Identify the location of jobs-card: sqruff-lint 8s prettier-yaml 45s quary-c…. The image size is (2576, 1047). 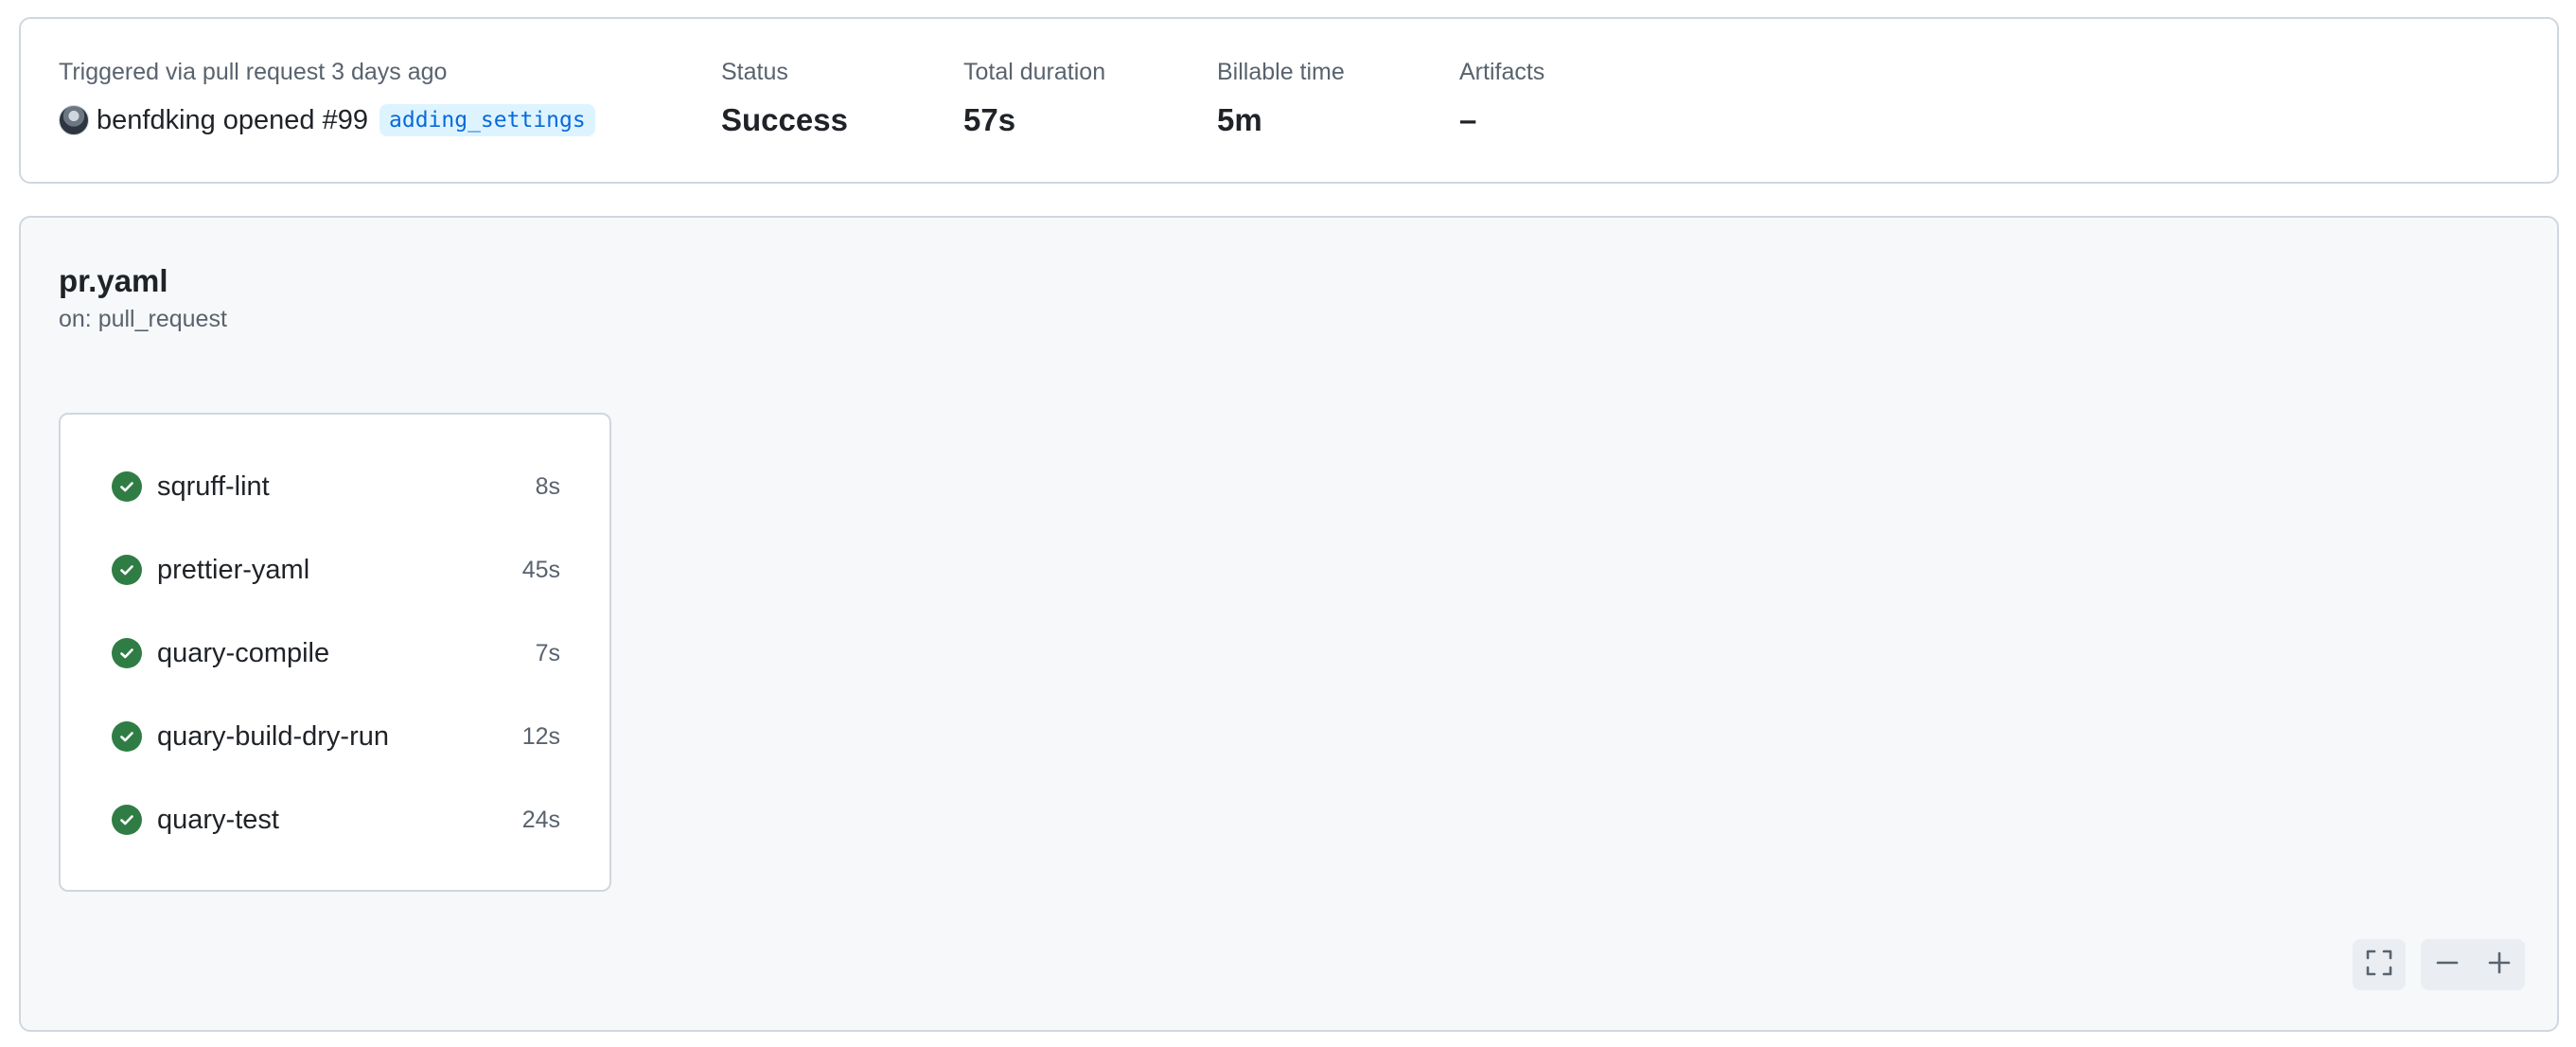
(335, 652).